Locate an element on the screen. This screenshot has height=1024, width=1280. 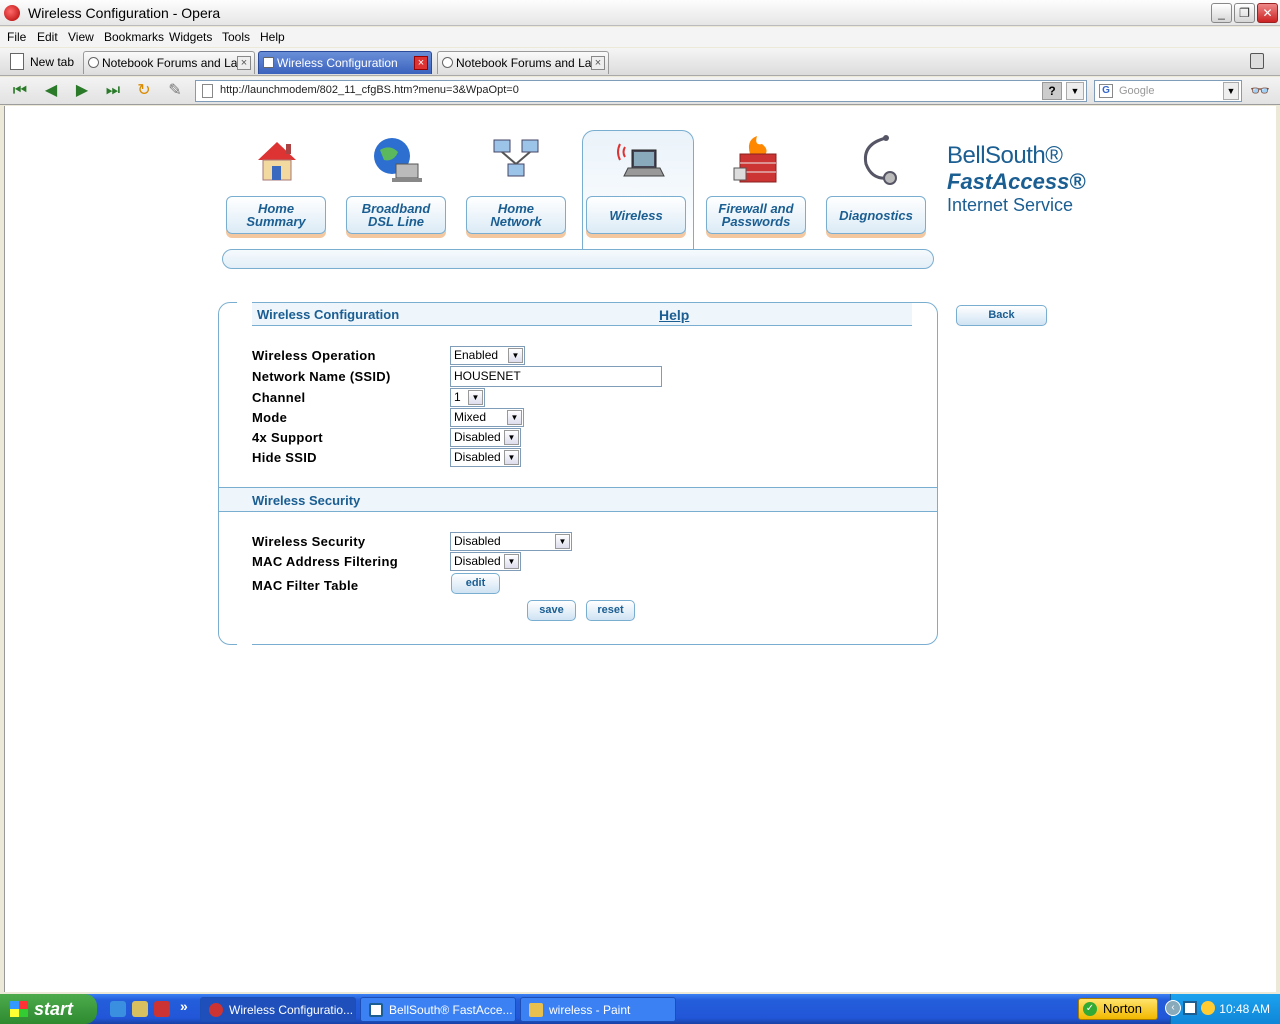
start-button: start is located at coordinates (48, 1009).